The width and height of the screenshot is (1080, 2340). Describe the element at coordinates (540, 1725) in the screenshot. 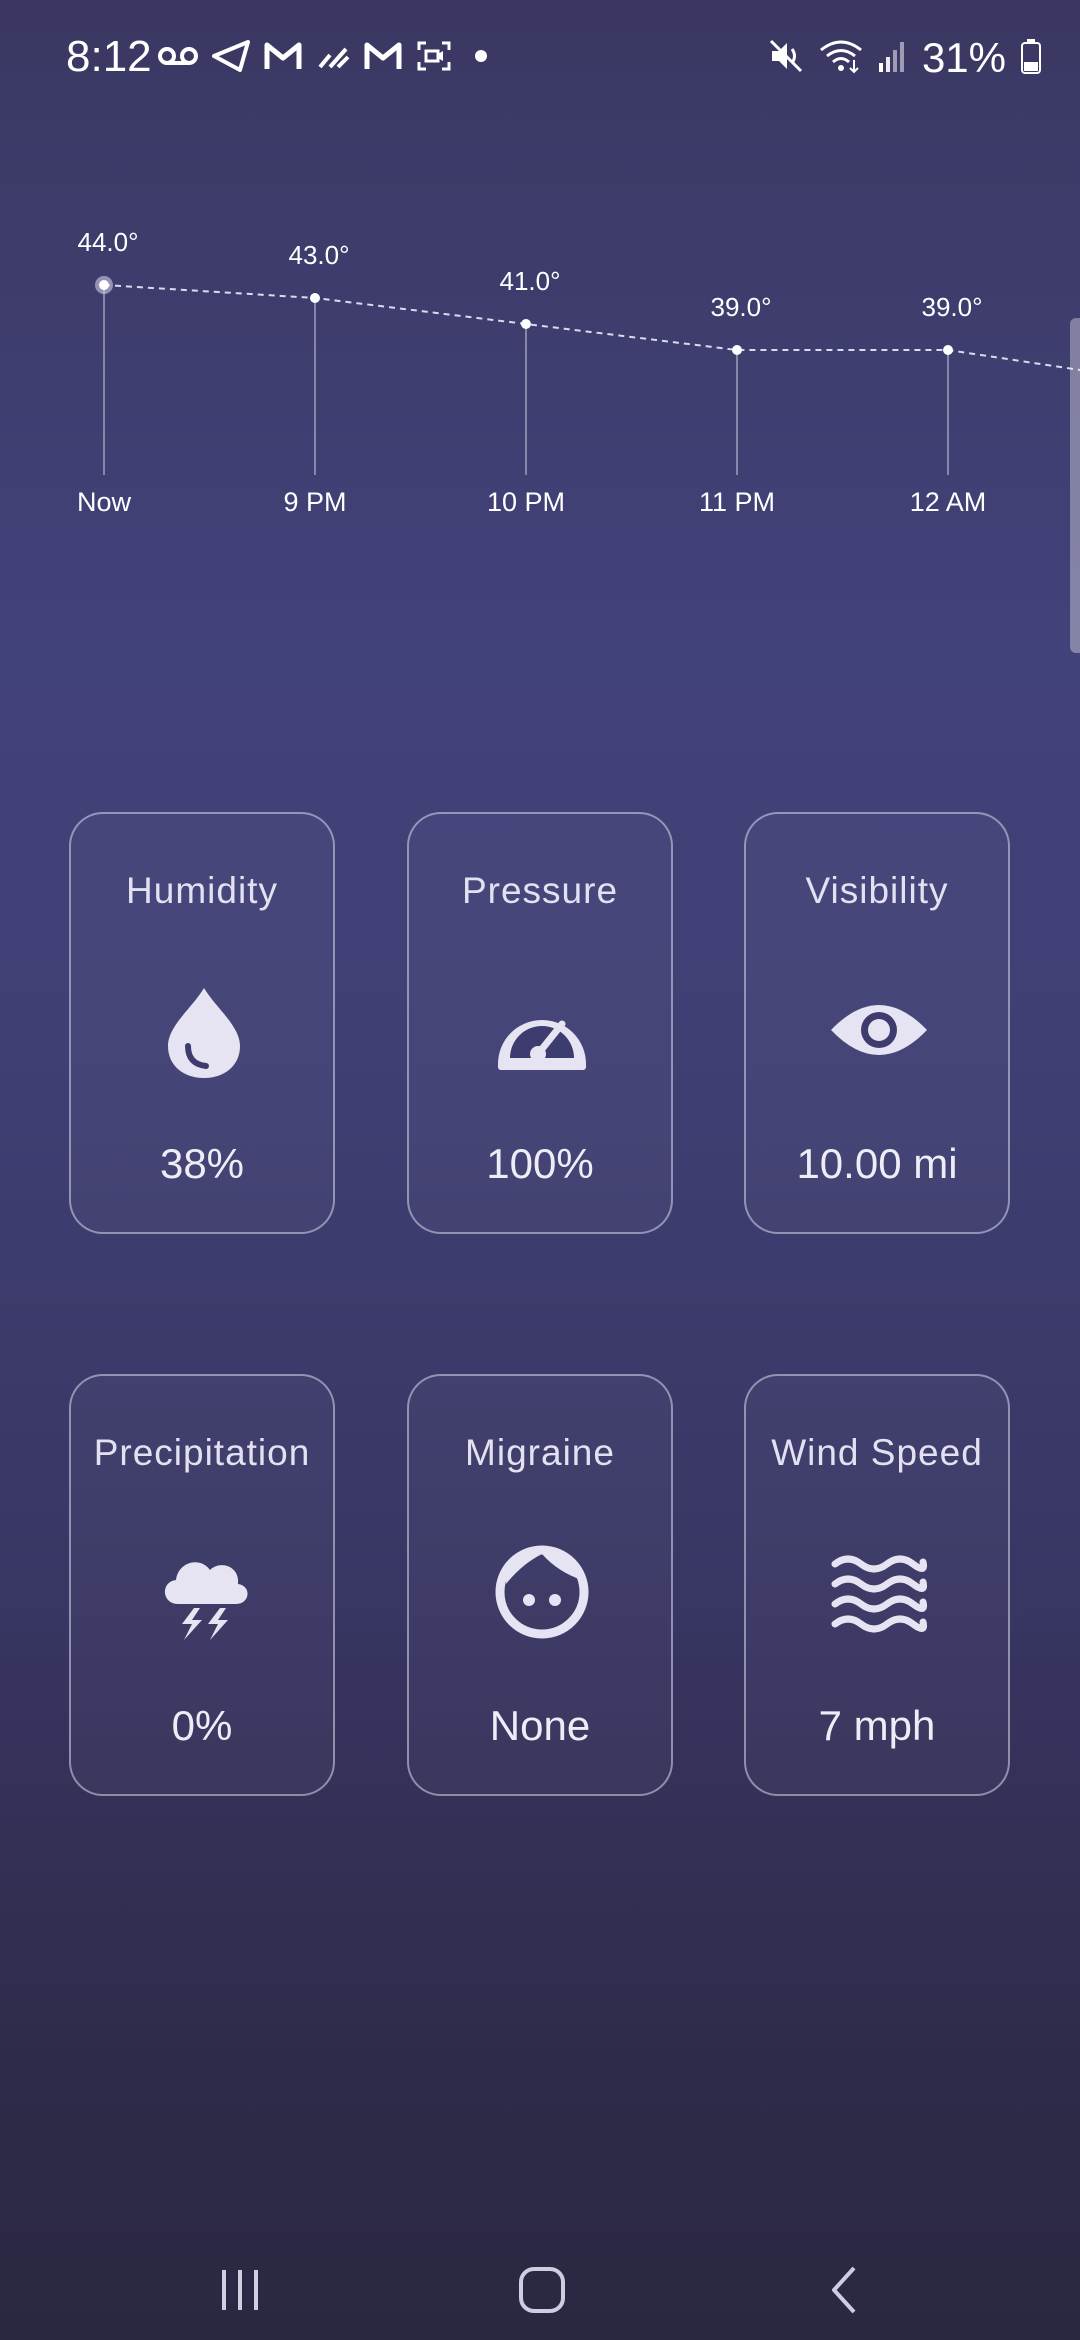

I see `card-value: None` at that location.